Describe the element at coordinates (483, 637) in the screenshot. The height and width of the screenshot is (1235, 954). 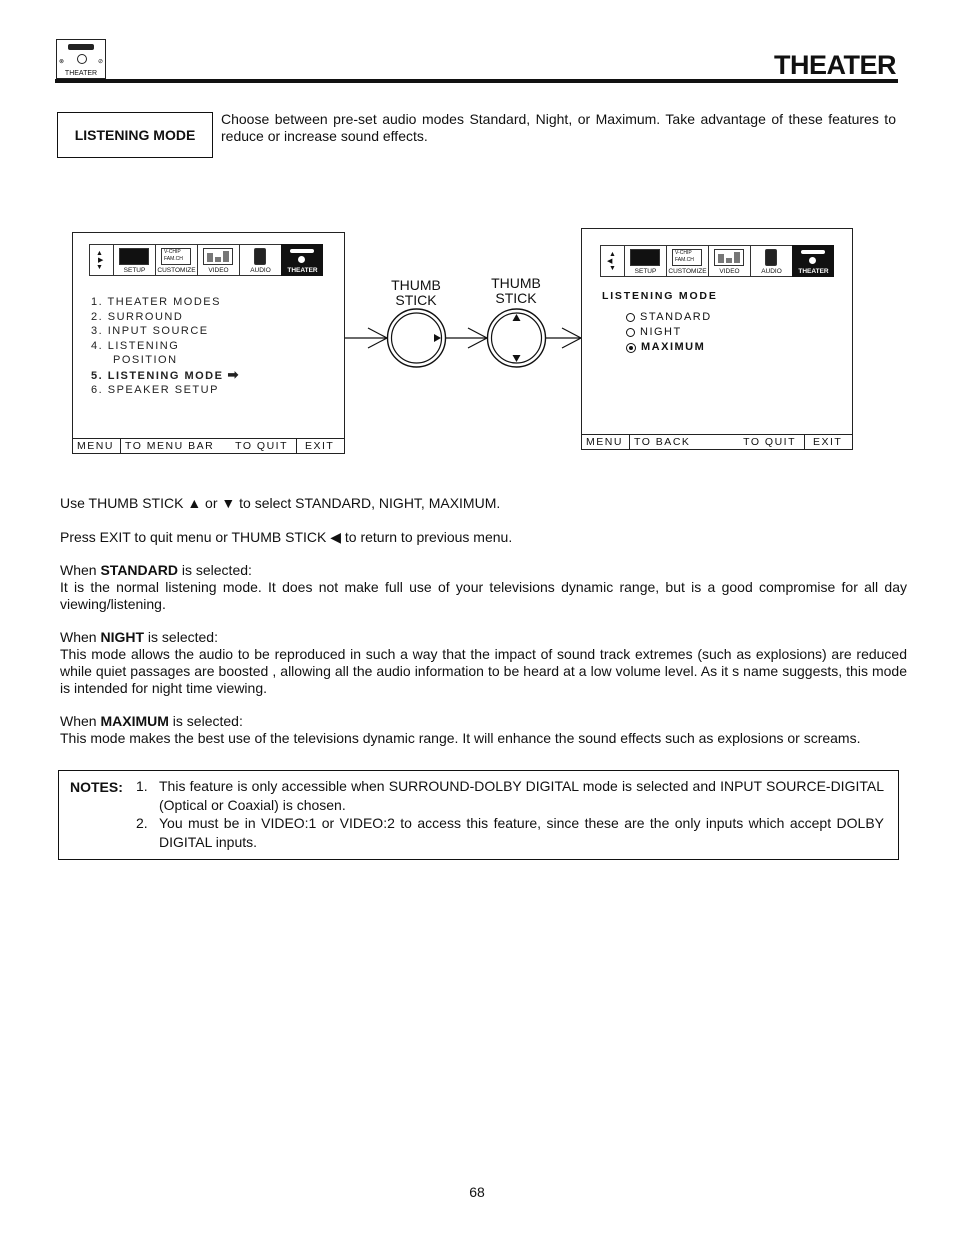
I see `mode-heading: When NIGHT is selected:` at that location.